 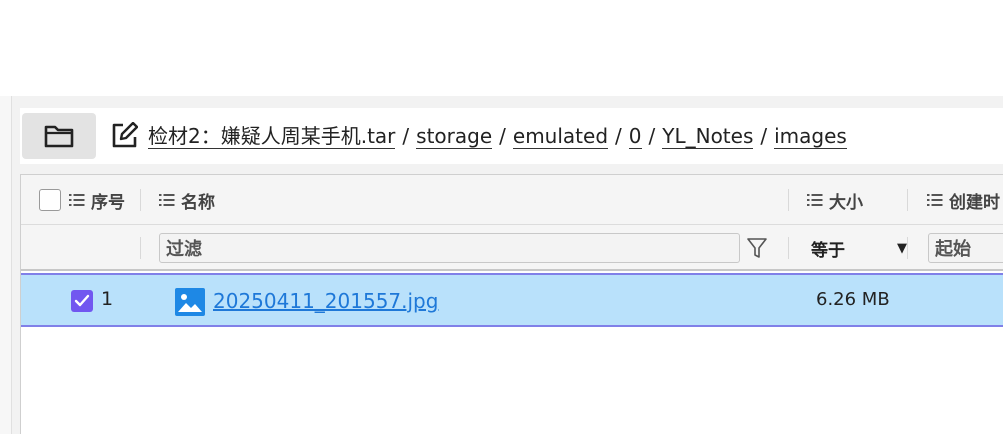 I want to click on header-created: 创建时, so click(x=965, y=200).